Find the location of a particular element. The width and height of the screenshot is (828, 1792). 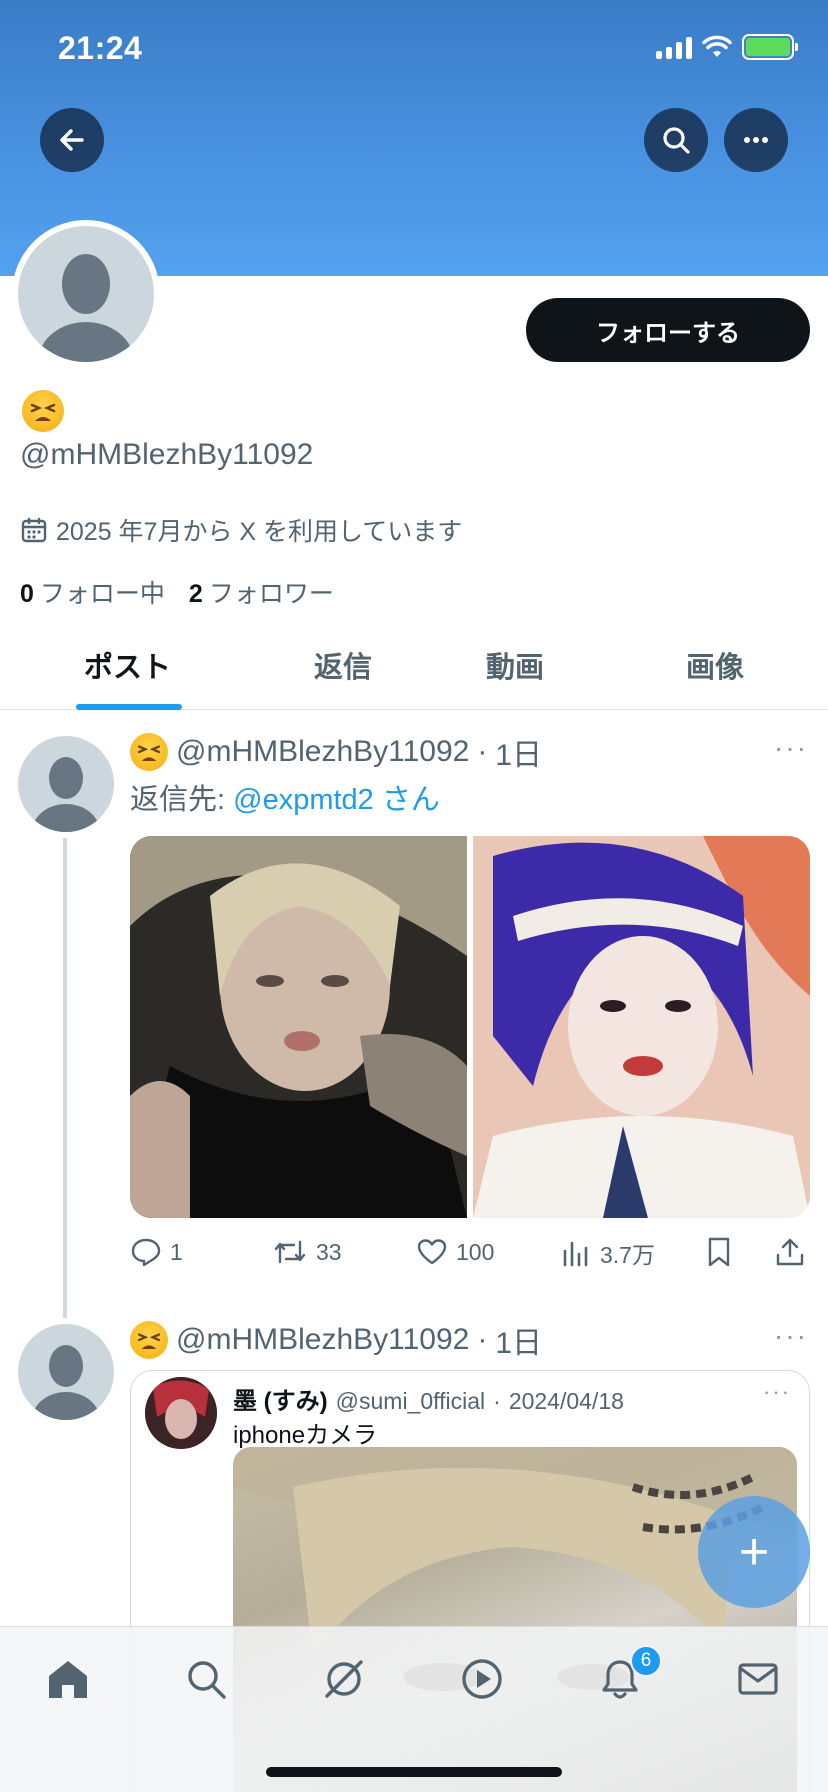

back-button is located at coordinates (72, 140).